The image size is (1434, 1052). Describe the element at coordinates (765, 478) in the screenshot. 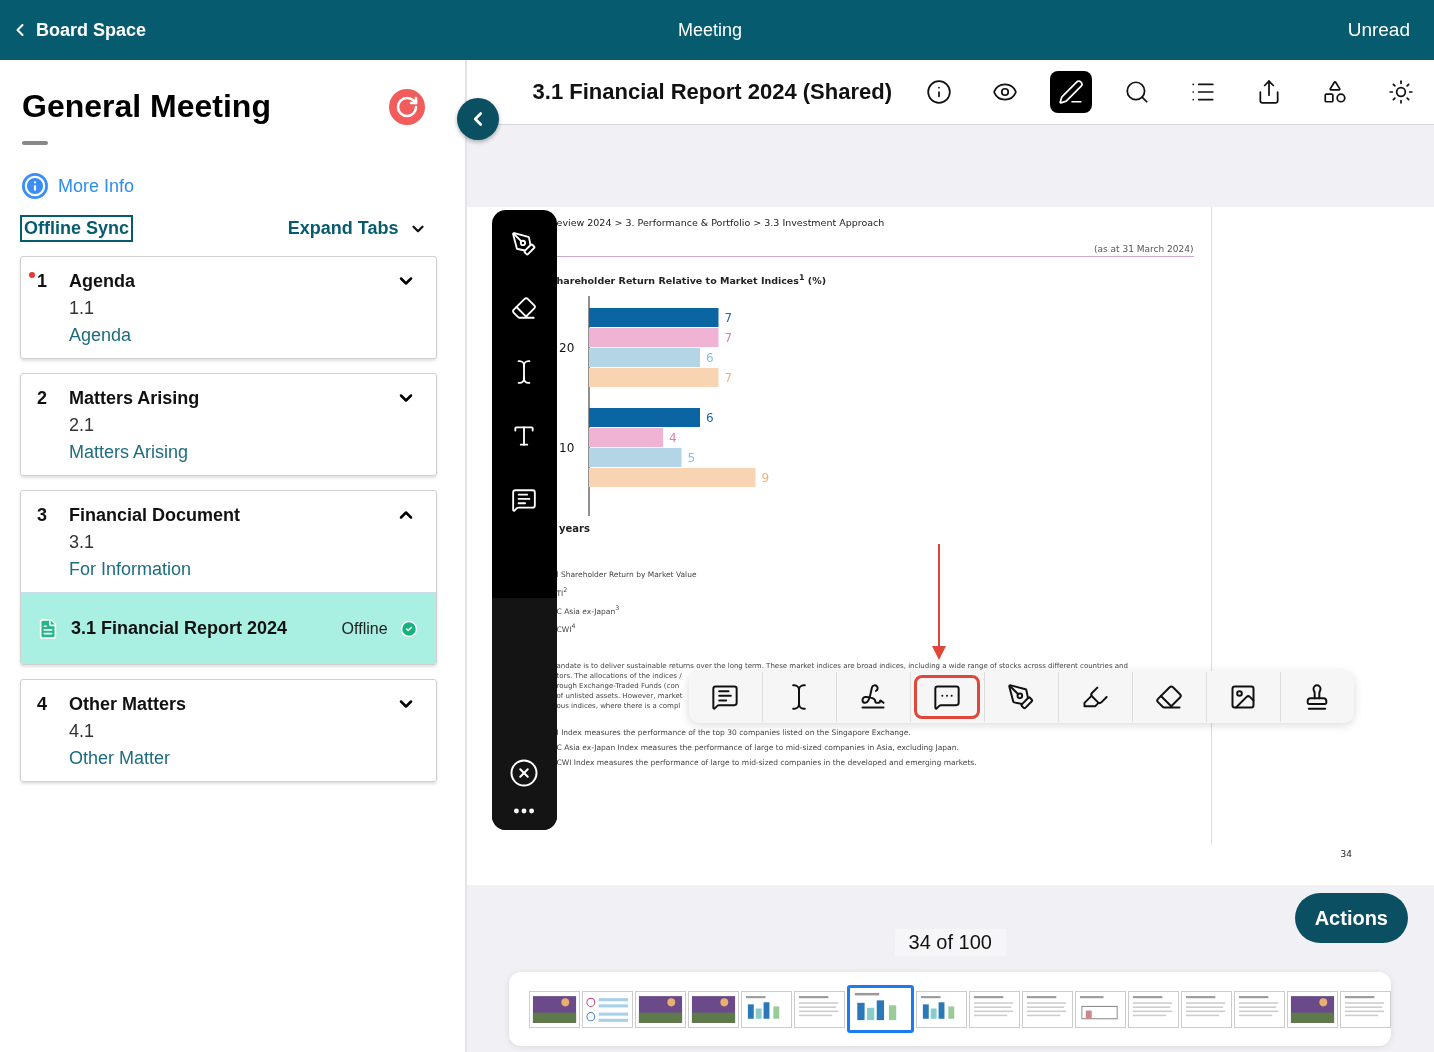

I see `value-label: 9` at that location.